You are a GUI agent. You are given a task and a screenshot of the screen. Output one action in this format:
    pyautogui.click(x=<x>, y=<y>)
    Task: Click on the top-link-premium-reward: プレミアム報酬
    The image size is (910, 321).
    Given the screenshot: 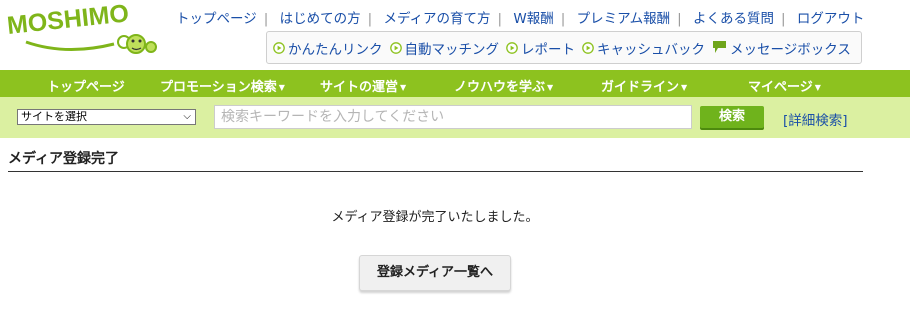 What is the action you would take?
    pyautogui.click(x=624, y=19)
    